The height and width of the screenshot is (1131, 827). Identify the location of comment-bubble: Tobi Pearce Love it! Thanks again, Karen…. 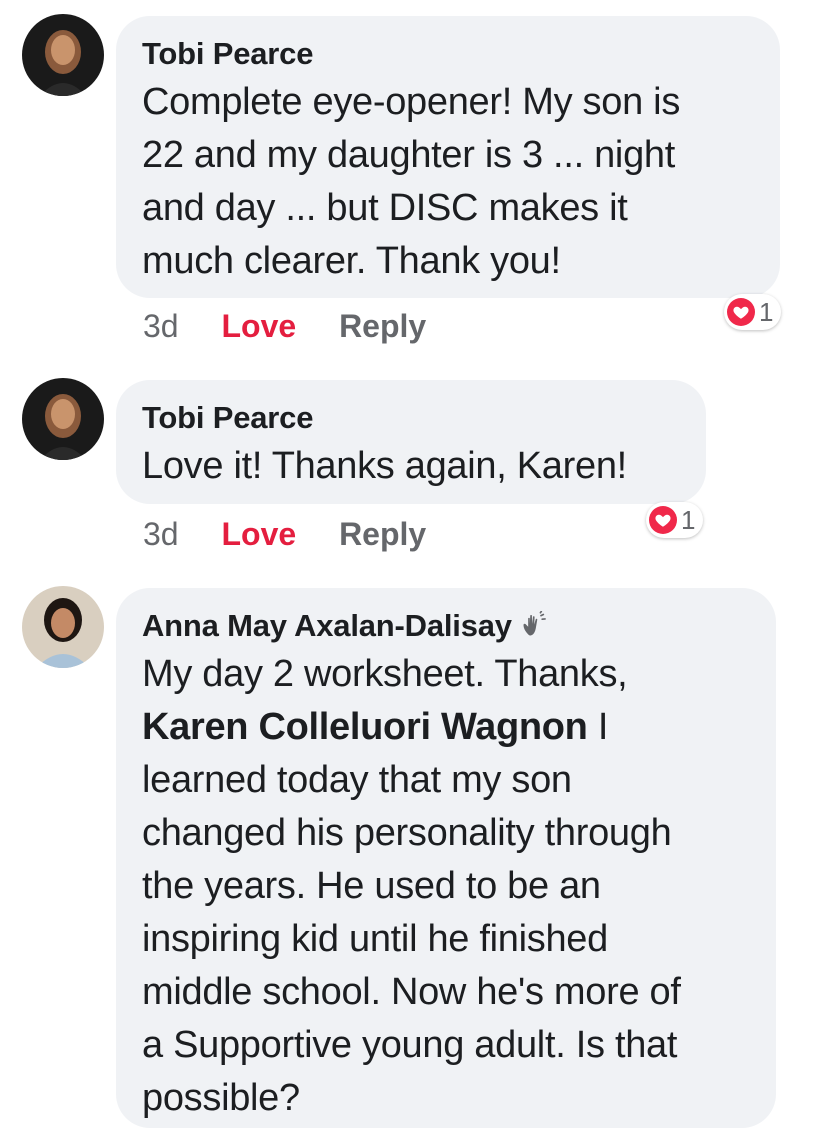
(411, 442).